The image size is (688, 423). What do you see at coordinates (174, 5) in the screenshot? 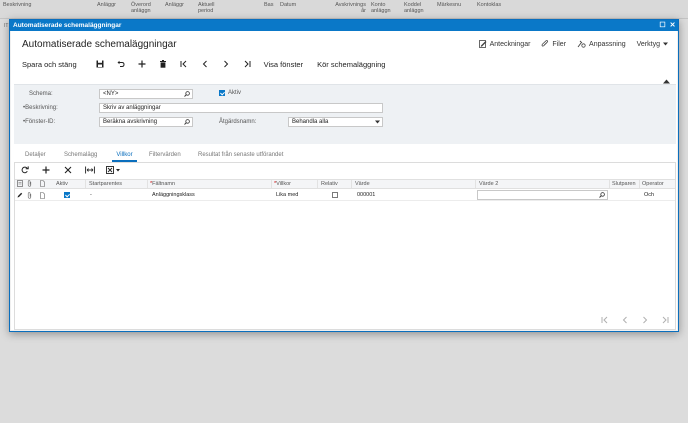
I see `bg-col-anlaggr-2: Anläggr` at bounding box center [174, 5].